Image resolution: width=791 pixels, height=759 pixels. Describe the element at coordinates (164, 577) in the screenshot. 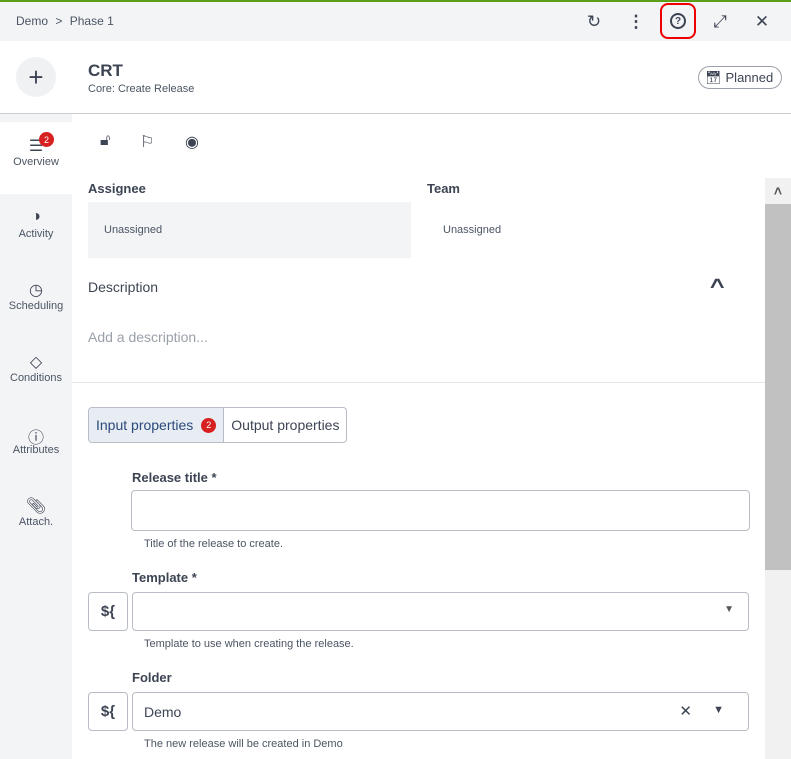

I see `template-label: Template *` at that location.